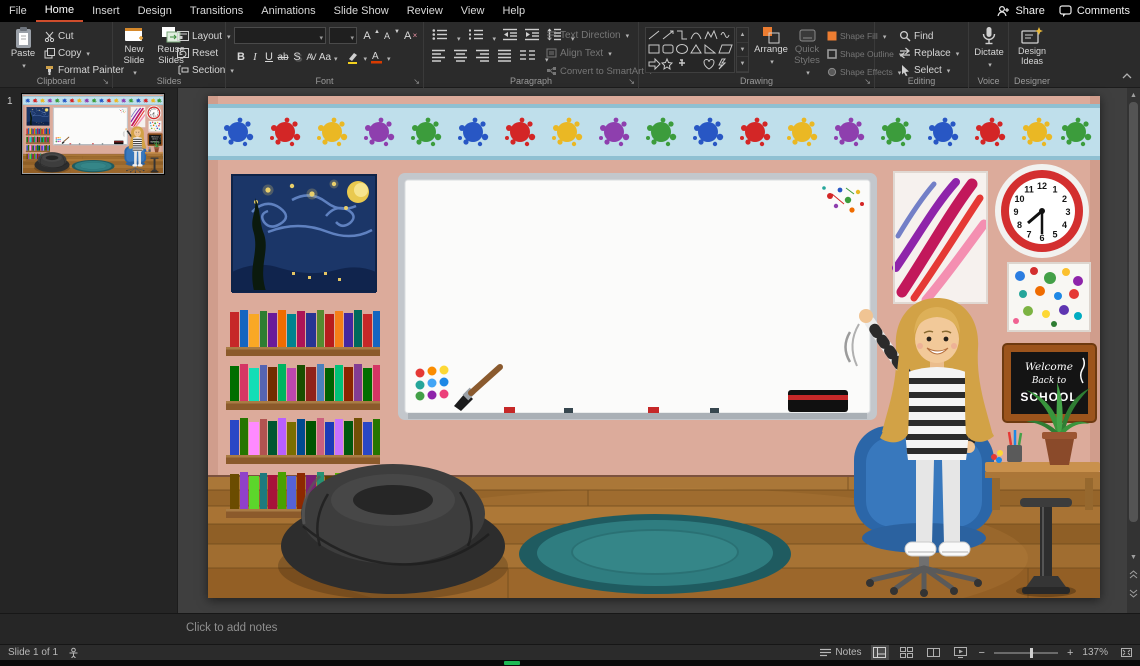 The image size is (1140, 666). I want to click on tab-review: Review, so click(425, 11).